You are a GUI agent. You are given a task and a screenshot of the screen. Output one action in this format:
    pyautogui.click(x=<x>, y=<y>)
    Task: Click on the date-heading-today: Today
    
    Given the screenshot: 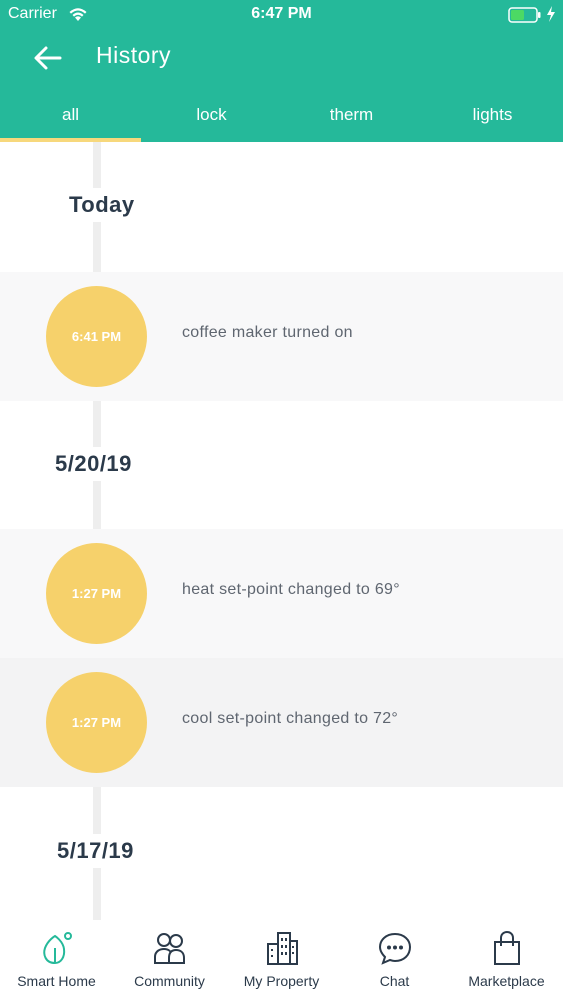 What is the action you would take?
    pyautogui.click(x=102, y=205)
    